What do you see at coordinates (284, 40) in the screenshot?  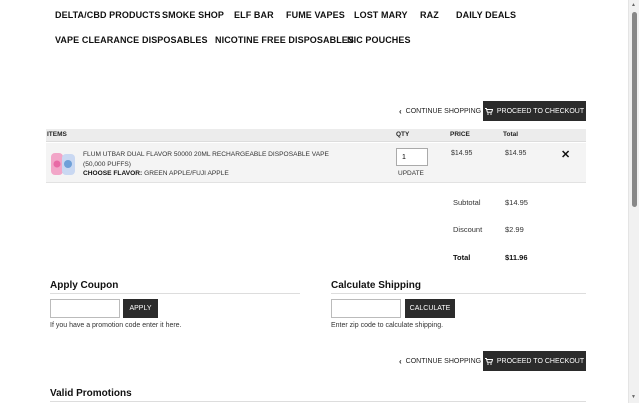 I see `nav-nicotine-free: NICOTINE FREE DISPOSABLES` at bounding box center [284, 40].